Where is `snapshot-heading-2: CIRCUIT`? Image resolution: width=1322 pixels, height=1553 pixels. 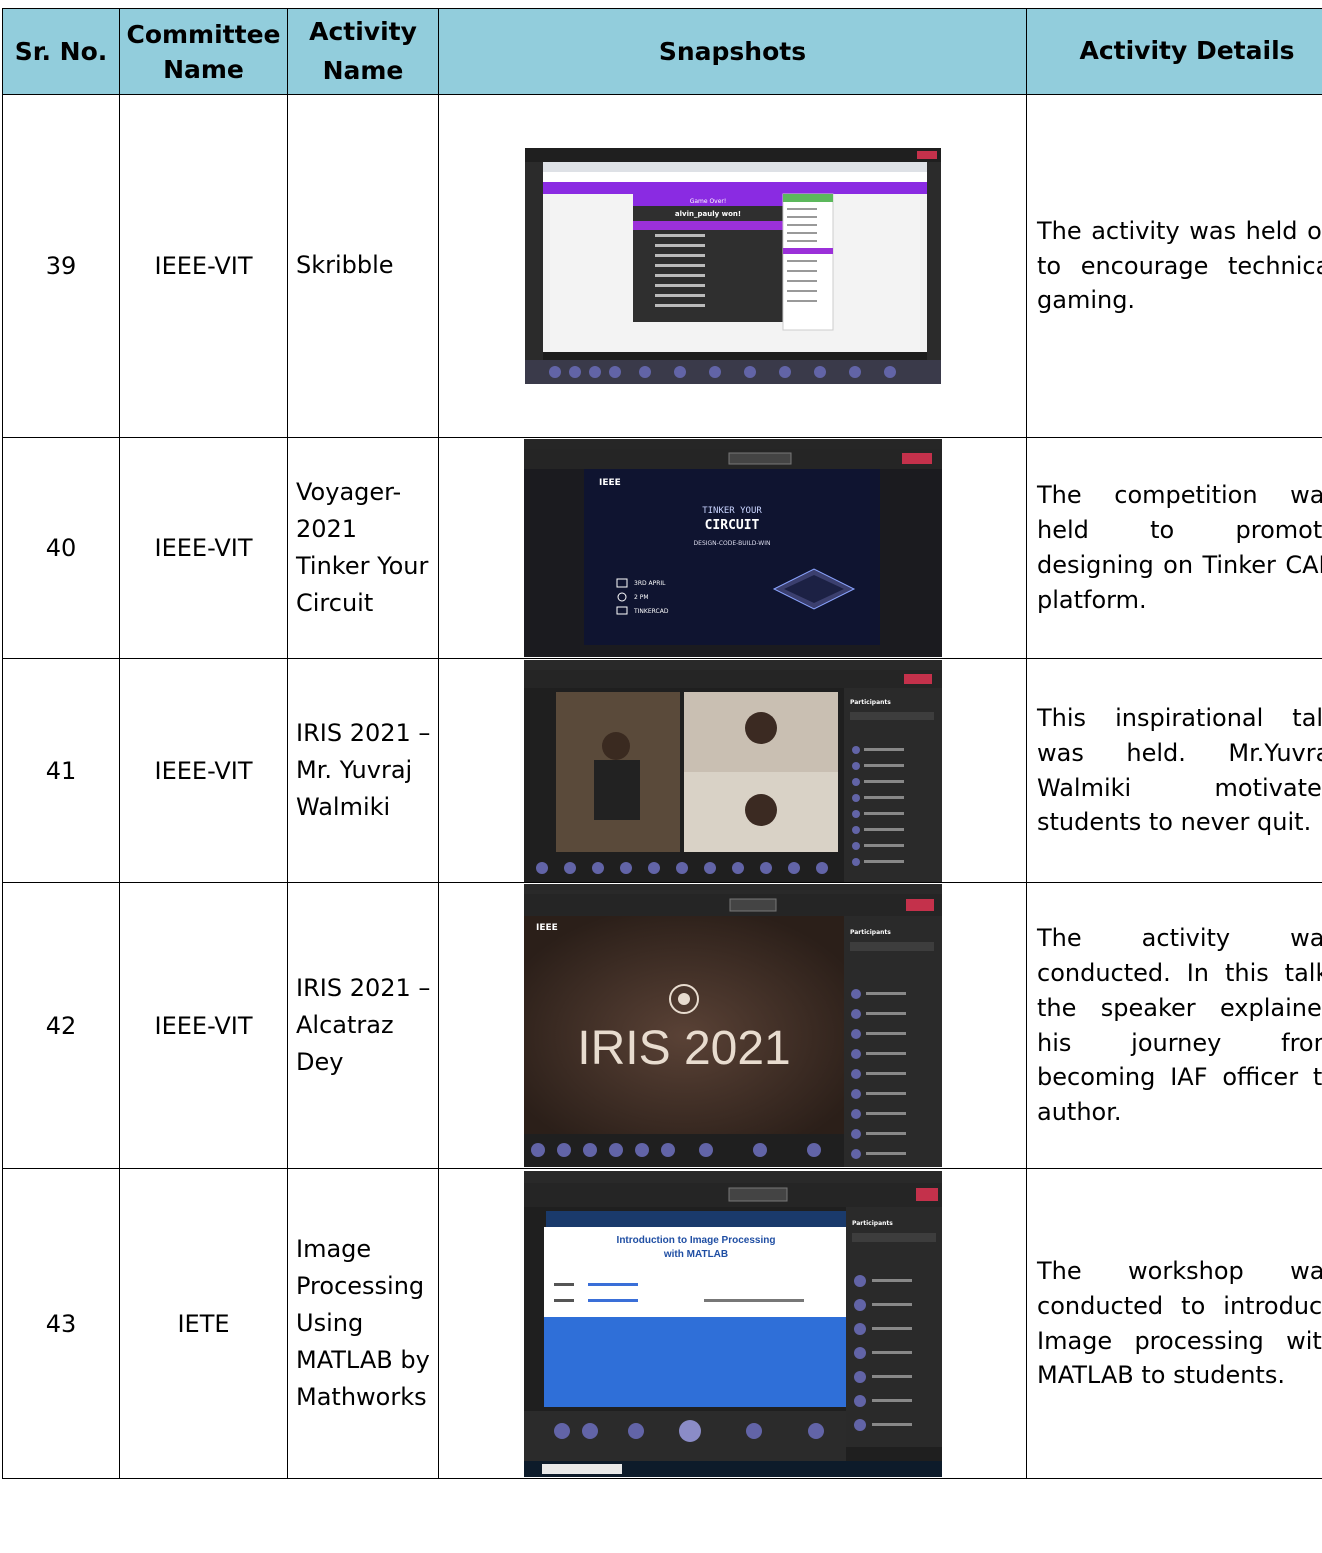
snapshot-heading-2: CIRCUIT is located at coordinates (731, 525).